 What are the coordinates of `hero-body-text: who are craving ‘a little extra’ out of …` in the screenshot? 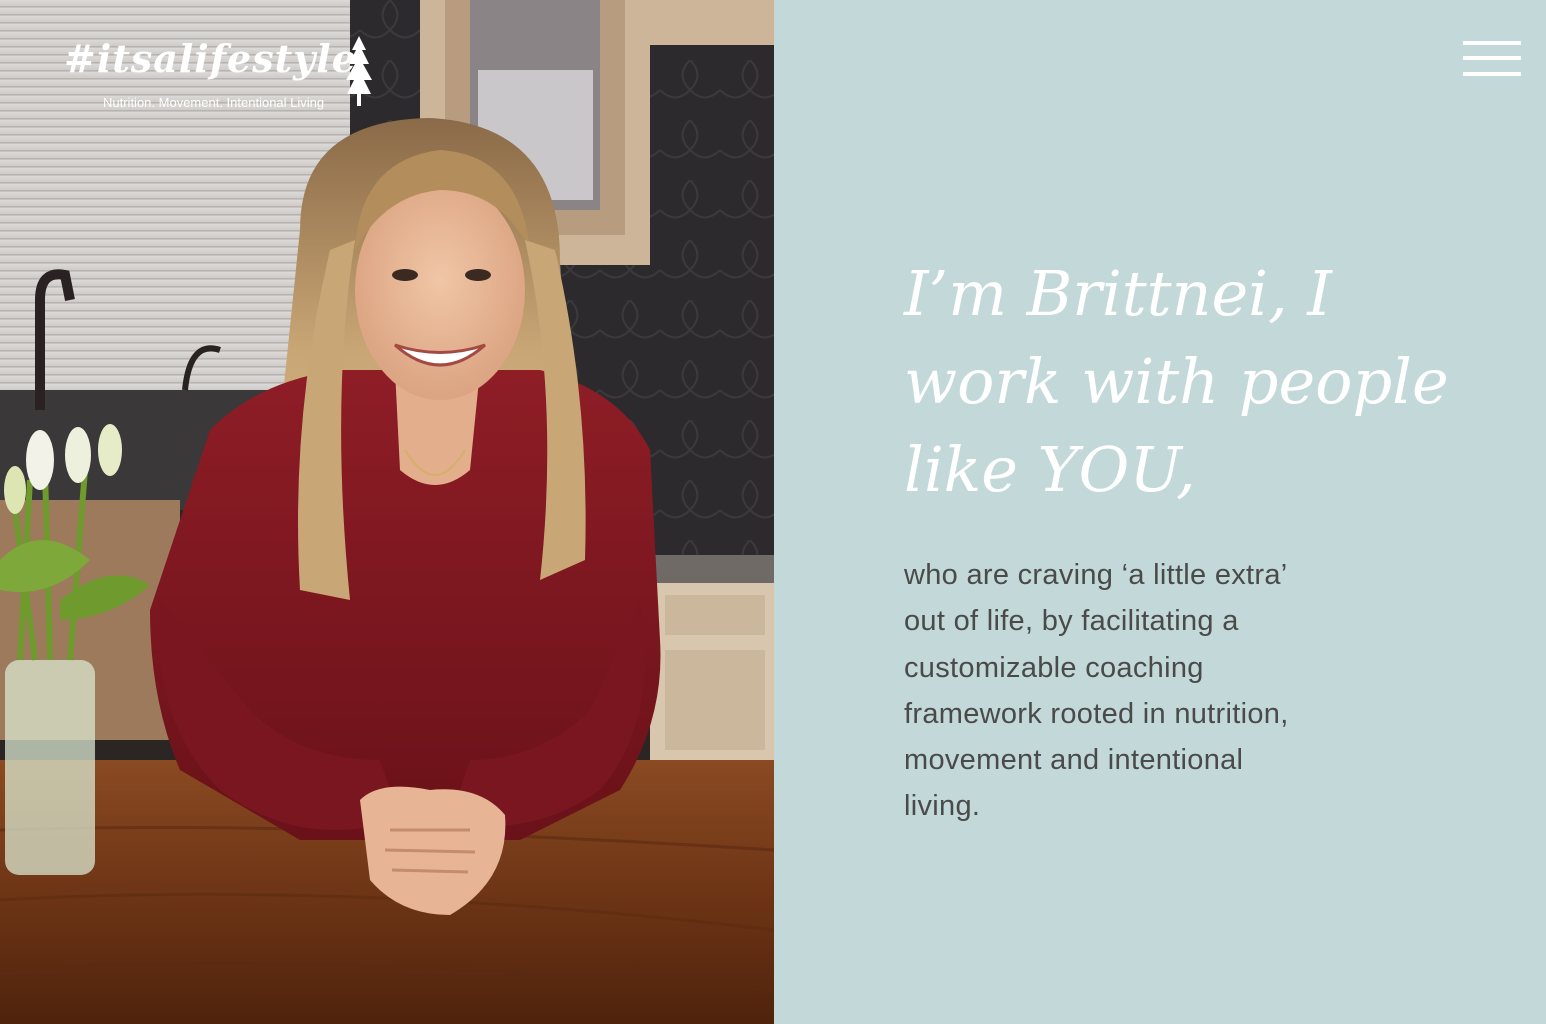 It's located at (1096, 691).